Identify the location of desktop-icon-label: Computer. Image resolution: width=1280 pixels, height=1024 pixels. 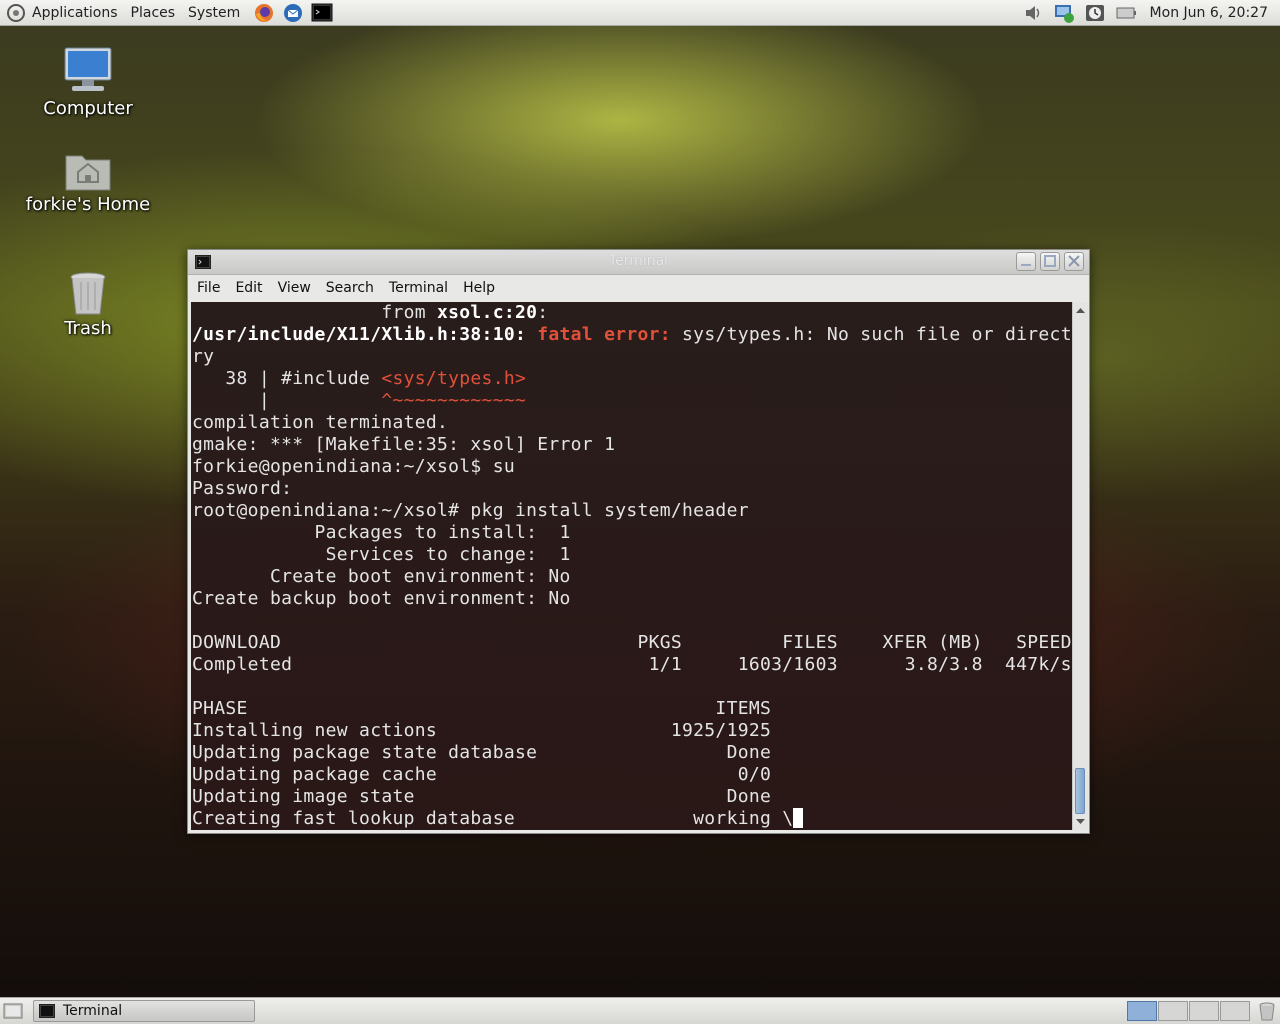
(88, 108).